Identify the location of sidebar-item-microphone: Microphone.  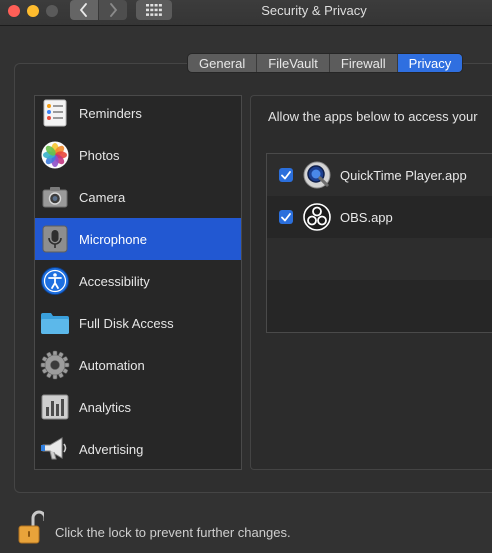
(138, 239).